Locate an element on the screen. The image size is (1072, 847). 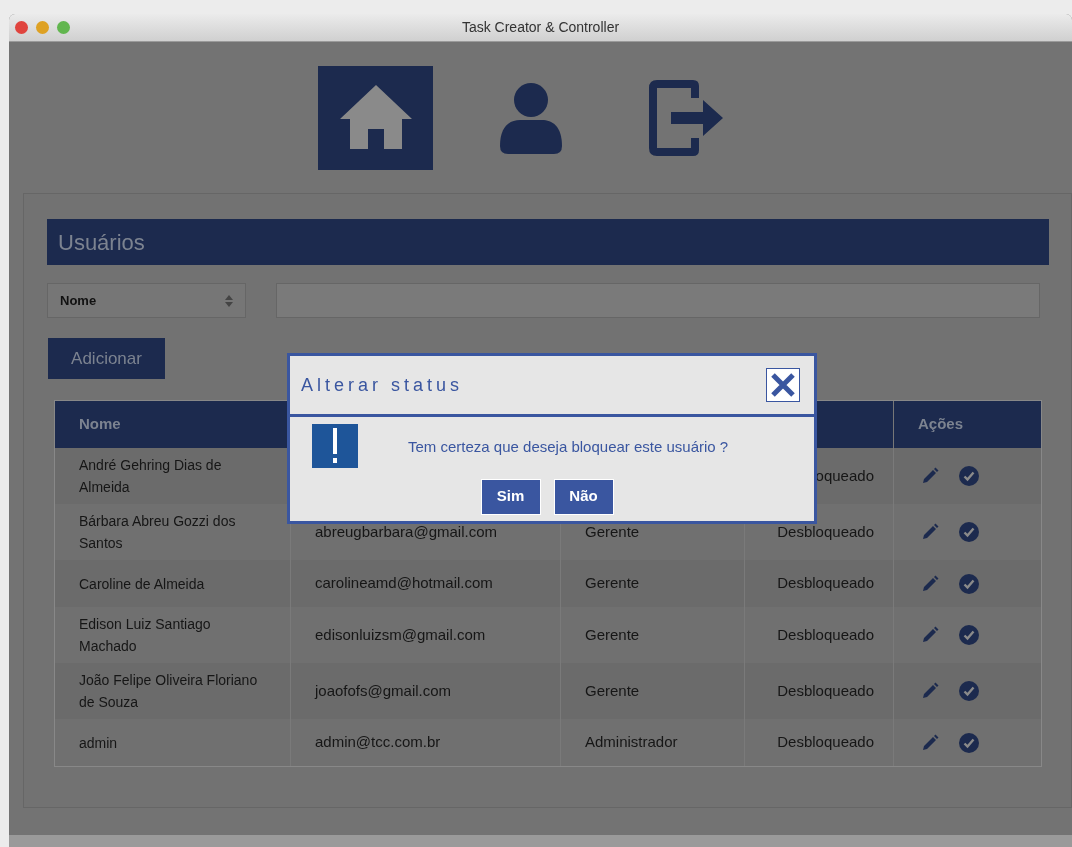
no-button: Não is located at coordinates (583, 496).